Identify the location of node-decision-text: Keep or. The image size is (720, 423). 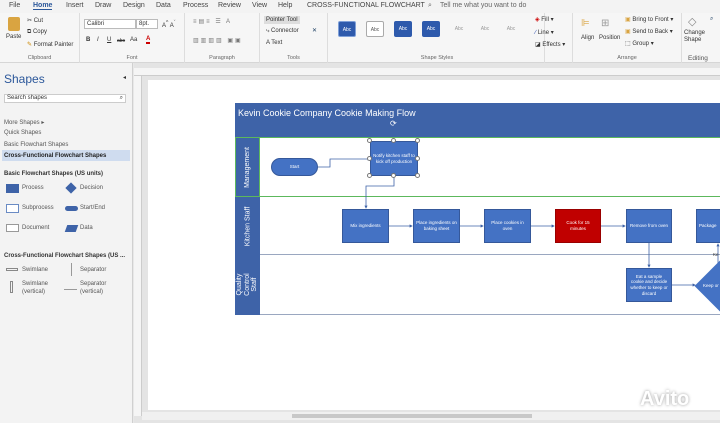
(711, 285).